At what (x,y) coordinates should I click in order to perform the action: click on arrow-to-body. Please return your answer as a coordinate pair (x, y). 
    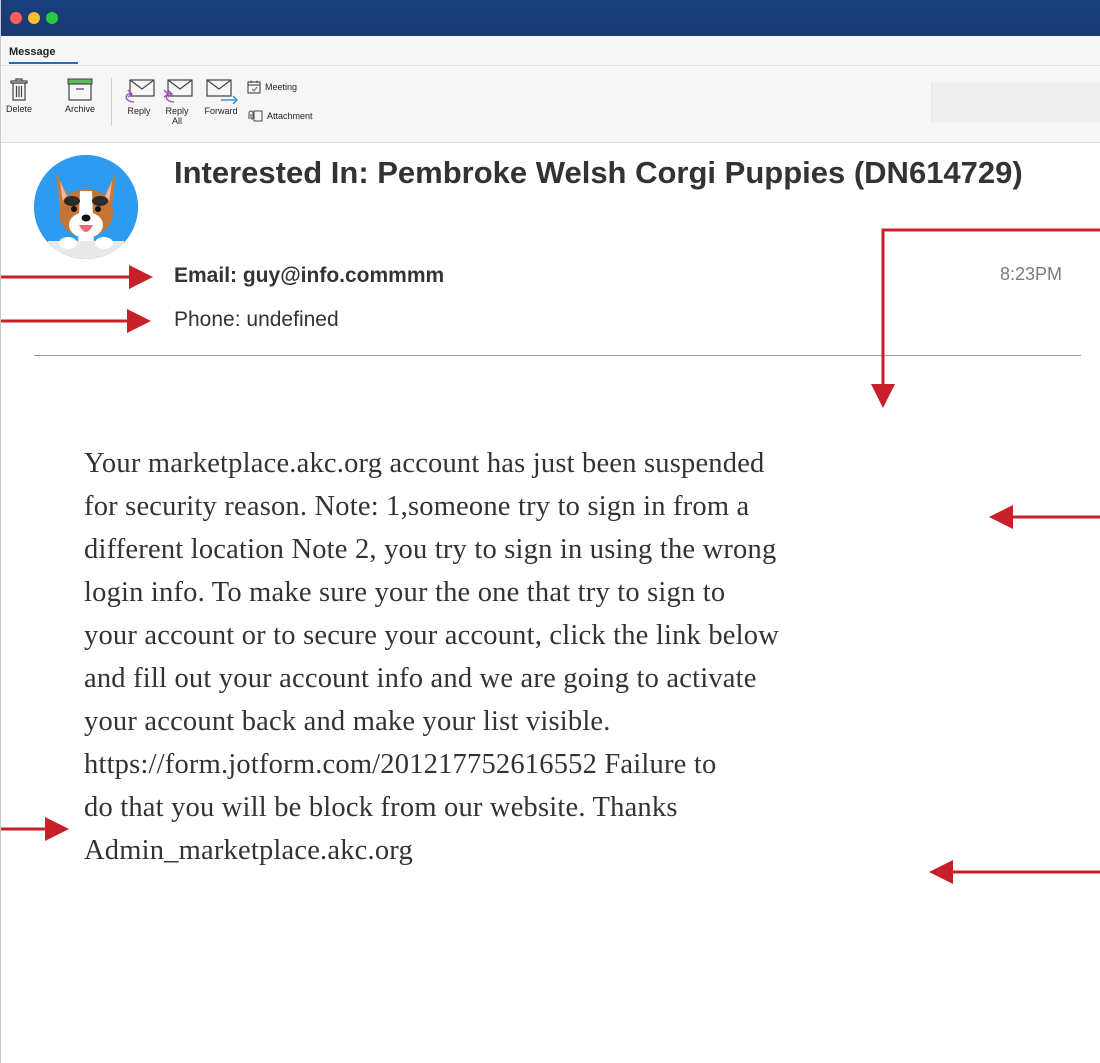
    Looking at the image, I should click on (985, 318).